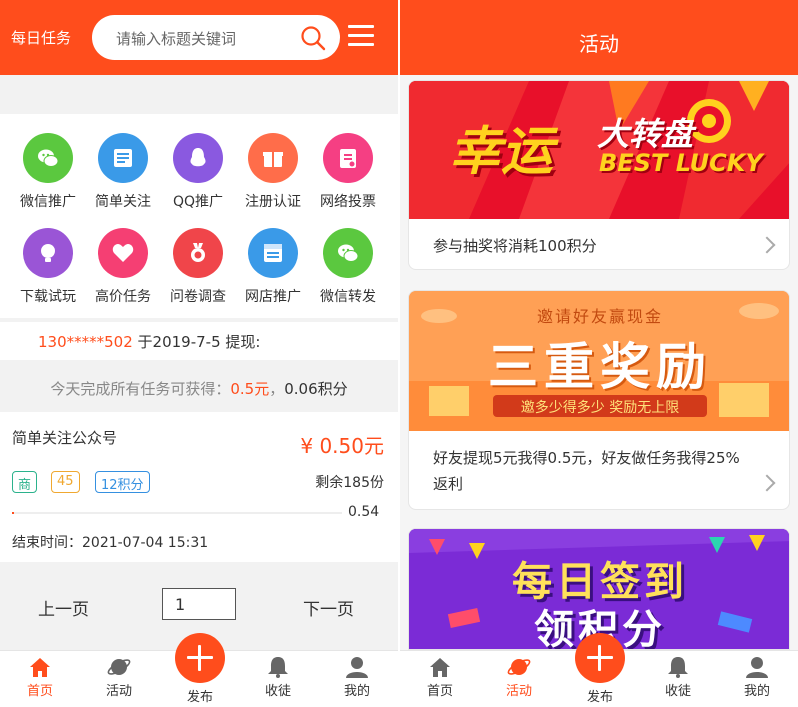 This screenshot has height=707, width=798. I want to click on lucky-wheel-banner: 幸运 大转盘 BEST LUCKY, so click(599, 150).